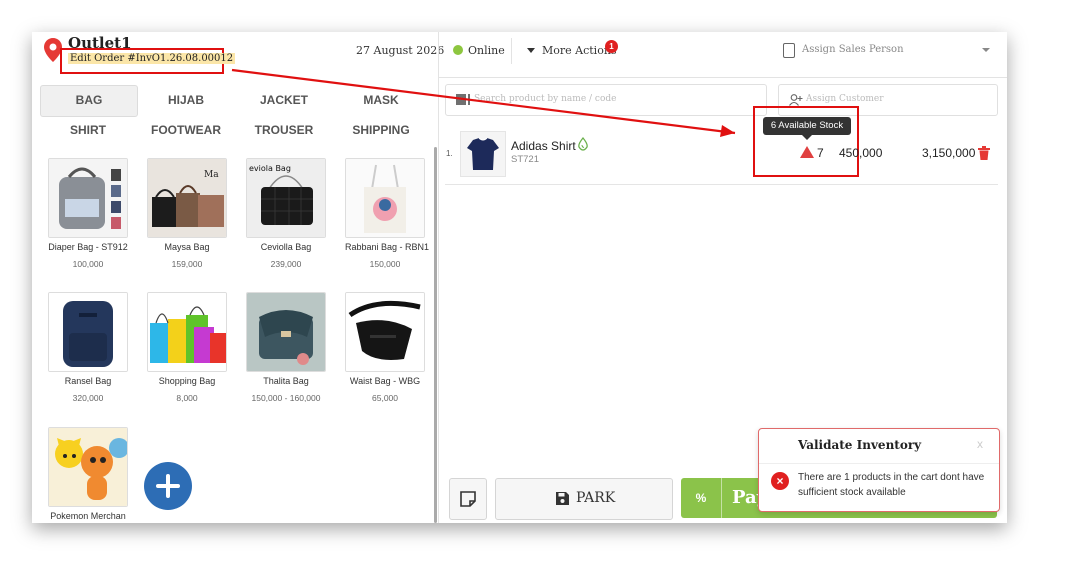 The image size is (1072, 588). Describe the element at coordinates (820, 153) in the screenshot. I see `cart-item-qty: 7` at that location.